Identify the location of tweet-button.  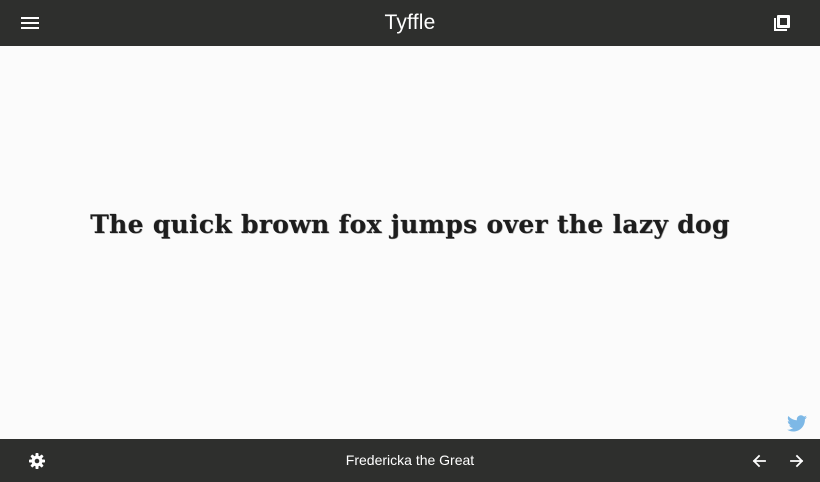
(797, 423).